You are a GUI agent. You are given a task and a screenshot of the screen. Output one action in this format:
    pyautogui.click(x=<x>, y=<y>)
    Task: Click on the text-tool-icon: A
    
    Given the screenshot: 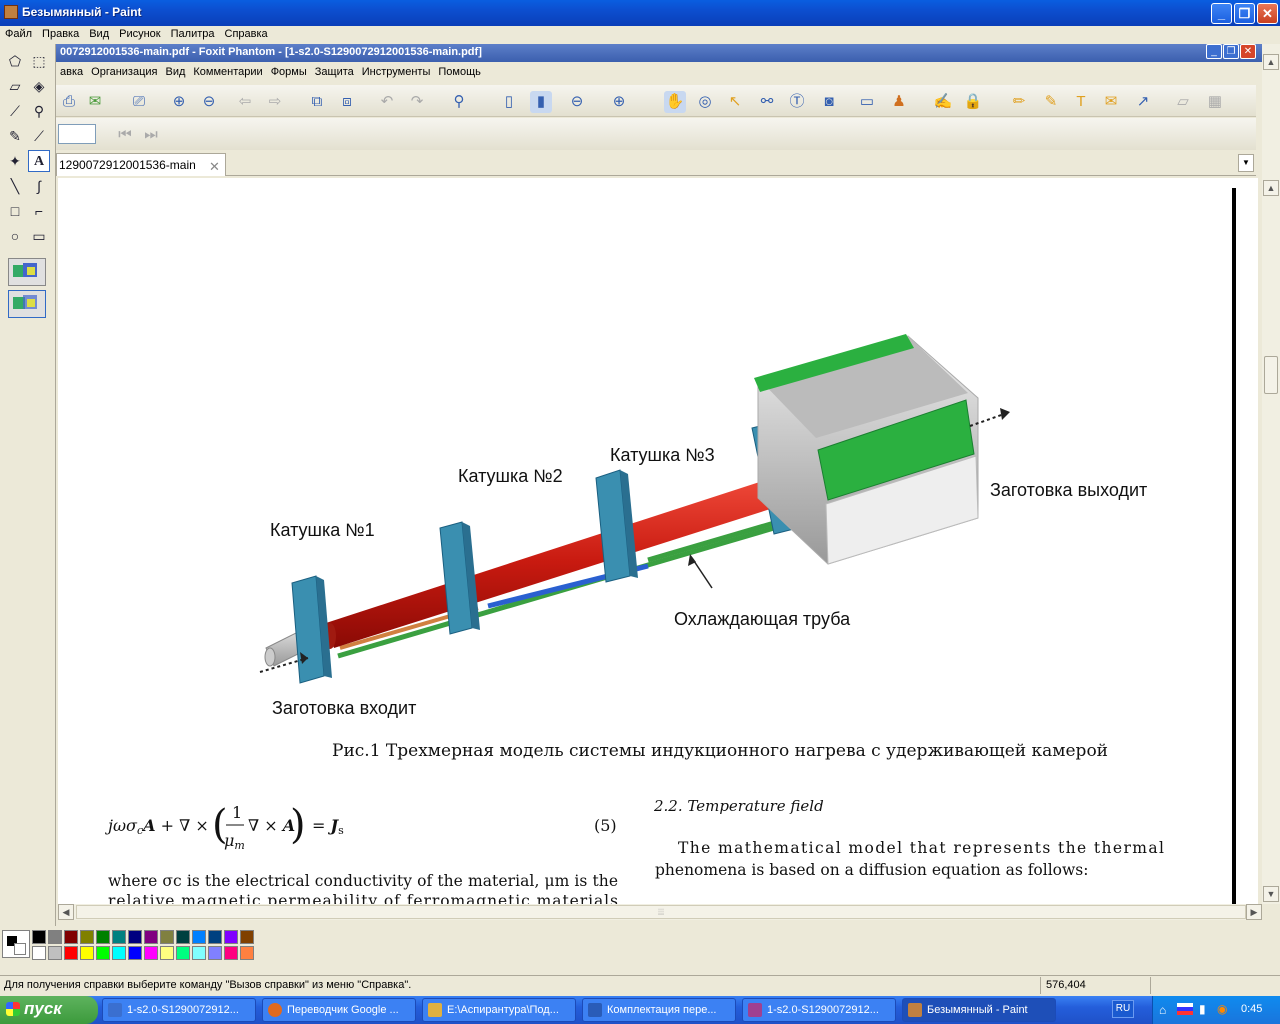 What is the action you would take?
    pyautogui.click(x=39, y=161)
    